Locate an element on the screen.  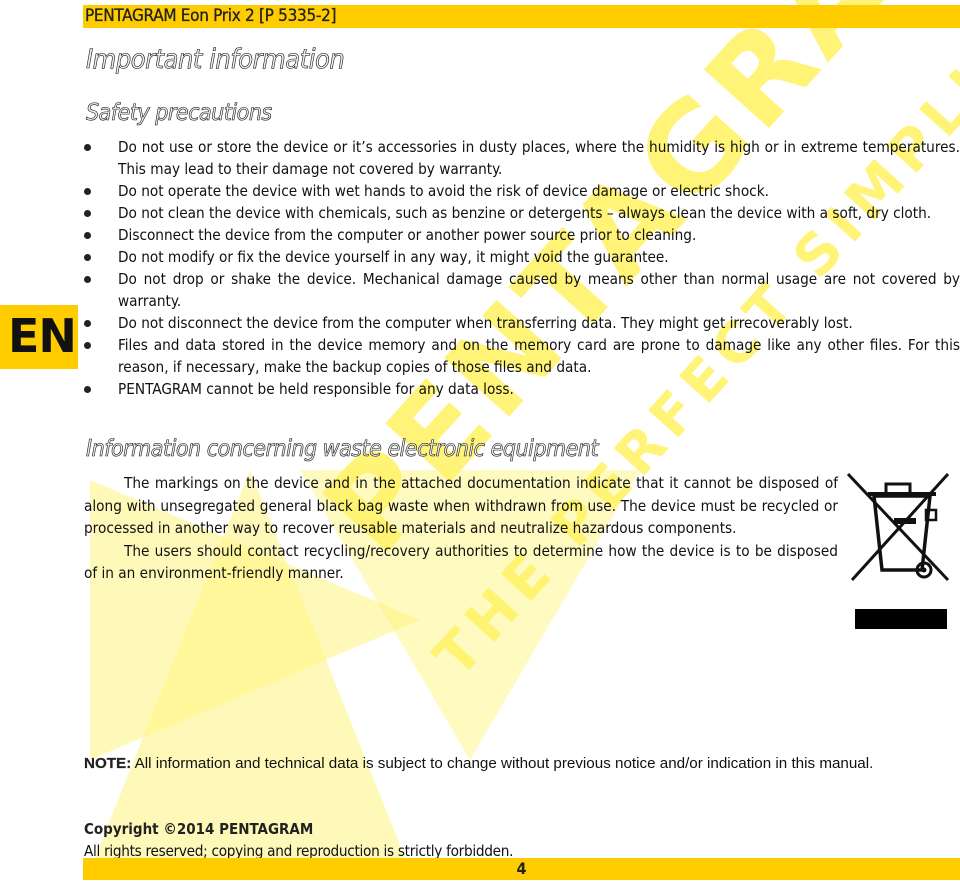
footer-bar: 4 is located at coordinates (521, 869).